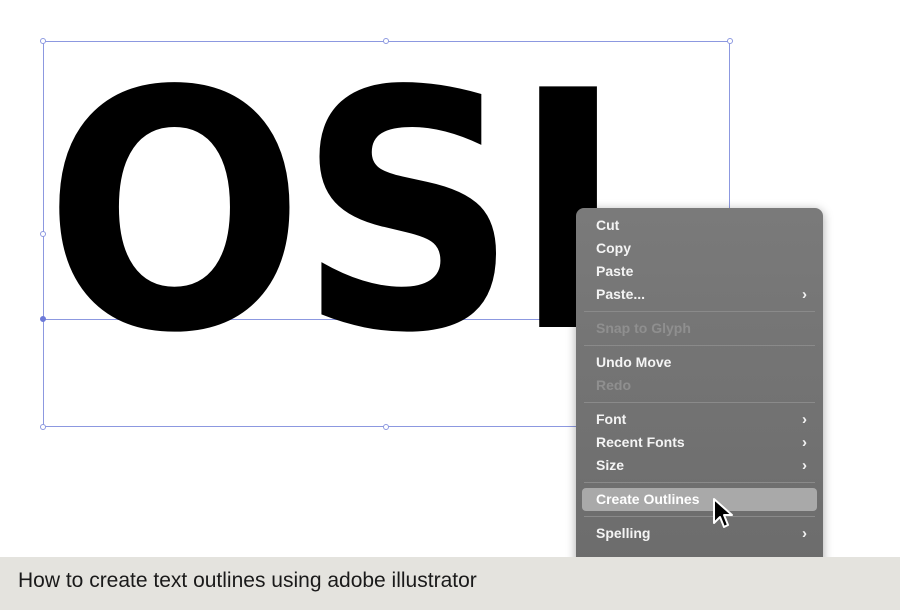 This screenshot has height=610, width=900. I want to click on menu-item-recent-fonts: Recent Fonts ›, so click(699, 442).